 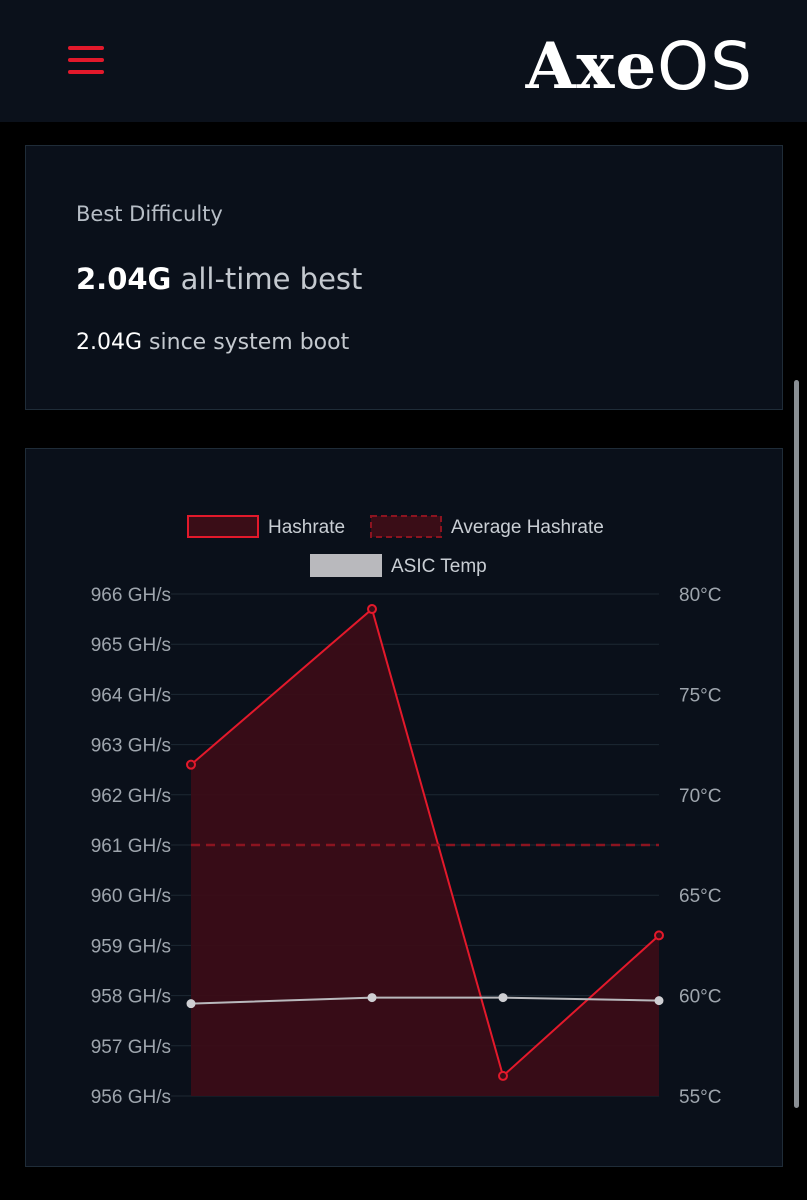 I want to click on all-time-best-label: all-time best, so click(x=271, y=279).